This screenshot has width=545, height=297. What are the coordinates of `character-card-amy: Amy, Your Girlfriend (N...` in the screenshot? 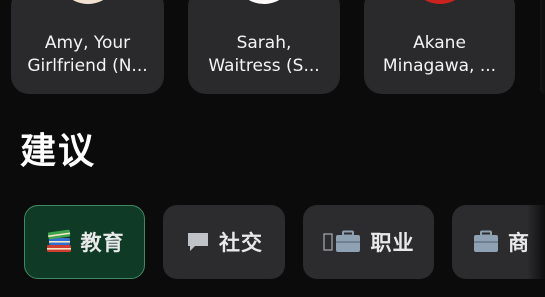 It's located at (87, 47).